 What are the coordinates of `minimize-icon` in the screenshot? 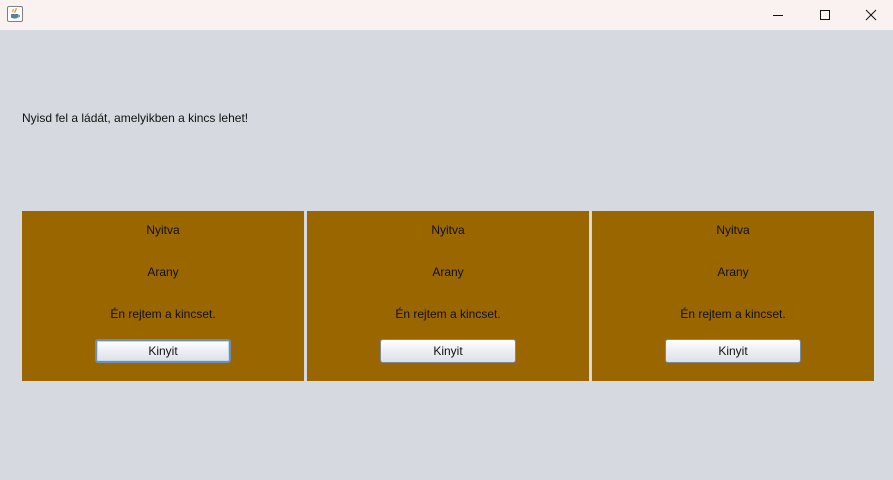 It's located at (778, 15).